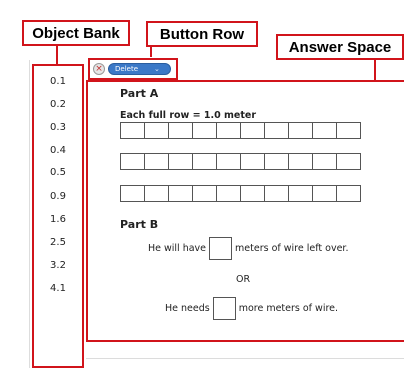 The height and width of the screenshot is (368, 404). What do you see at coordinates (157, 69) in the screenshot?
I see `chevron-down-icon: ⌄` at bounding box center [157, 69].